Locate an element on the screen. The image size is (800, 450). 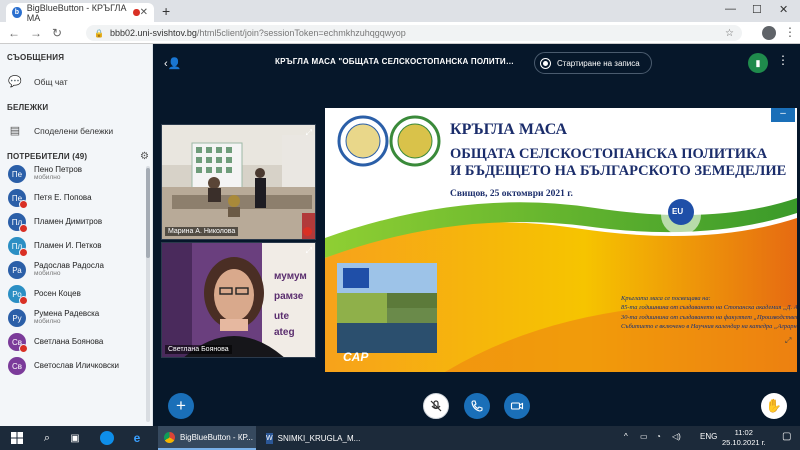
options-menu-icon: ⋮ is located at coordinates (783, 60).